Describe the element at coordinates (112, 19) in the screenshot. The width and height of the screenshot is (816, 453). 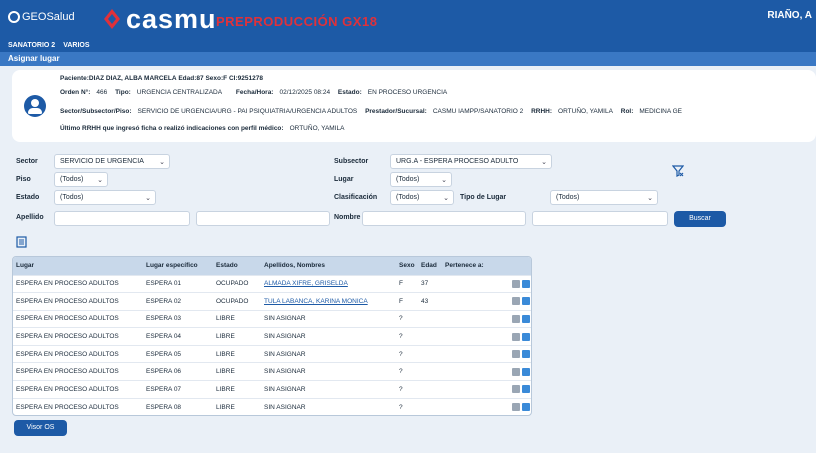
I see `casmu-logo-icon` at that location.